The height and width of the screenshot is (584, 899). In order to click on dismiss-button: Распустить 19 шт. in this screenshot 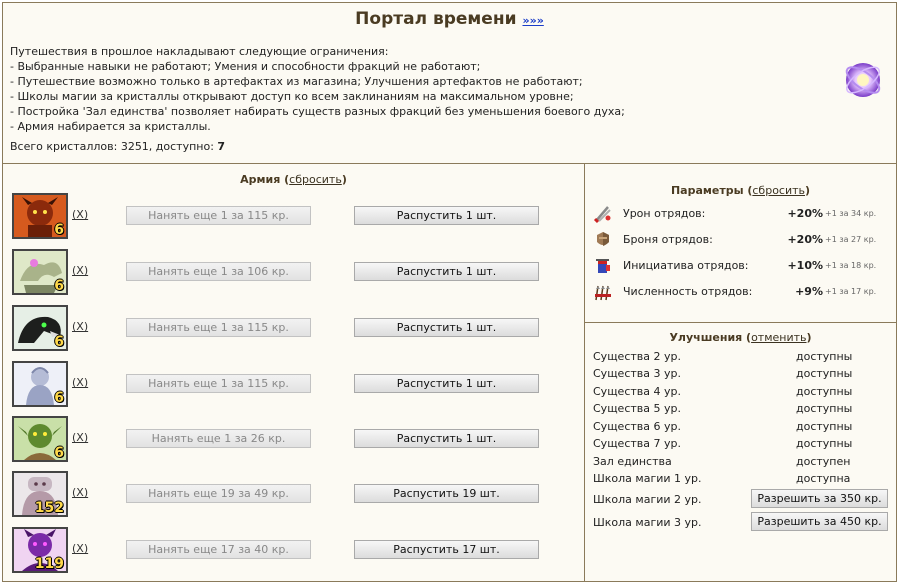, I will do `click(446, 493)`.